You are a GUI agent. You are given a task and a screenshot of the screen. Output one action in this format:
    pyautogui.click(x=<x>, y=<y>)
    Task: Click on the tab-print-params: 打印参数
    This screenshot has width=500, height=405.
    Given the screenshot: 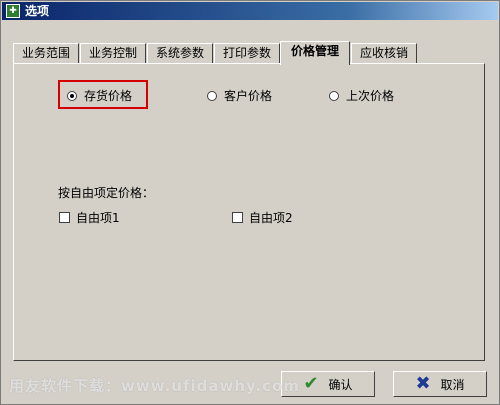 What is the action you would take?
    pyautogui.click(x=247, y=53)
    